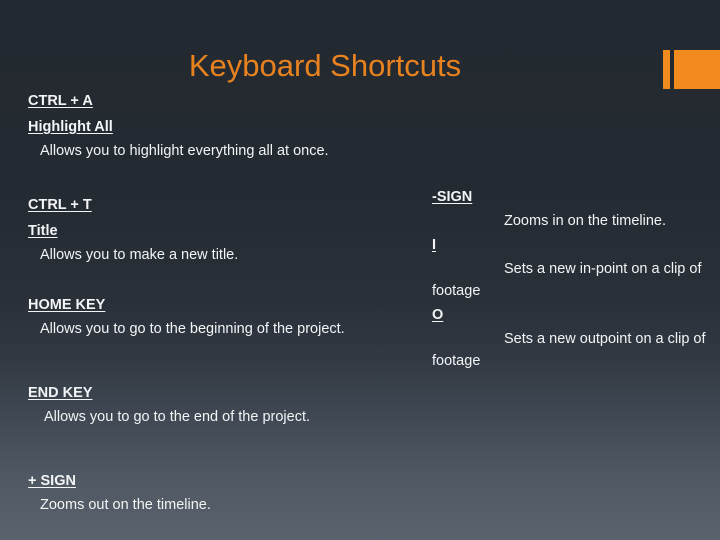 The height and width of the screenshot is (540, 720). I want to click on shortcut-action: Highlight All, so click(70, 127).